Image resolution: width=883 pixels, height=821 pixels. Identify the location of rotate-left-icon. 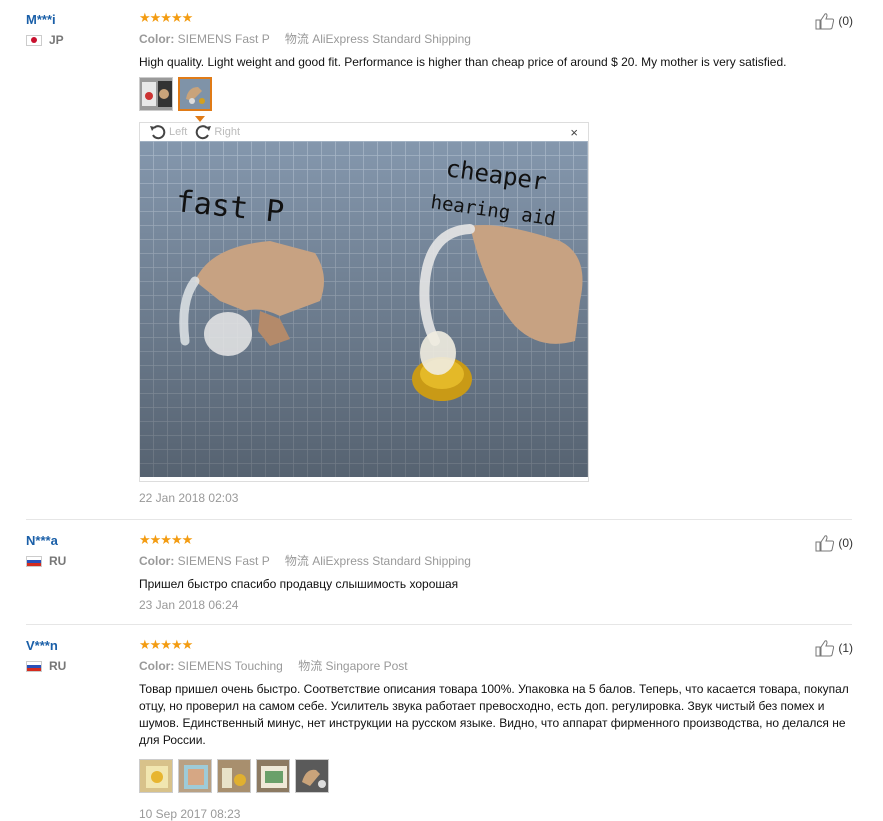
(158, 132).